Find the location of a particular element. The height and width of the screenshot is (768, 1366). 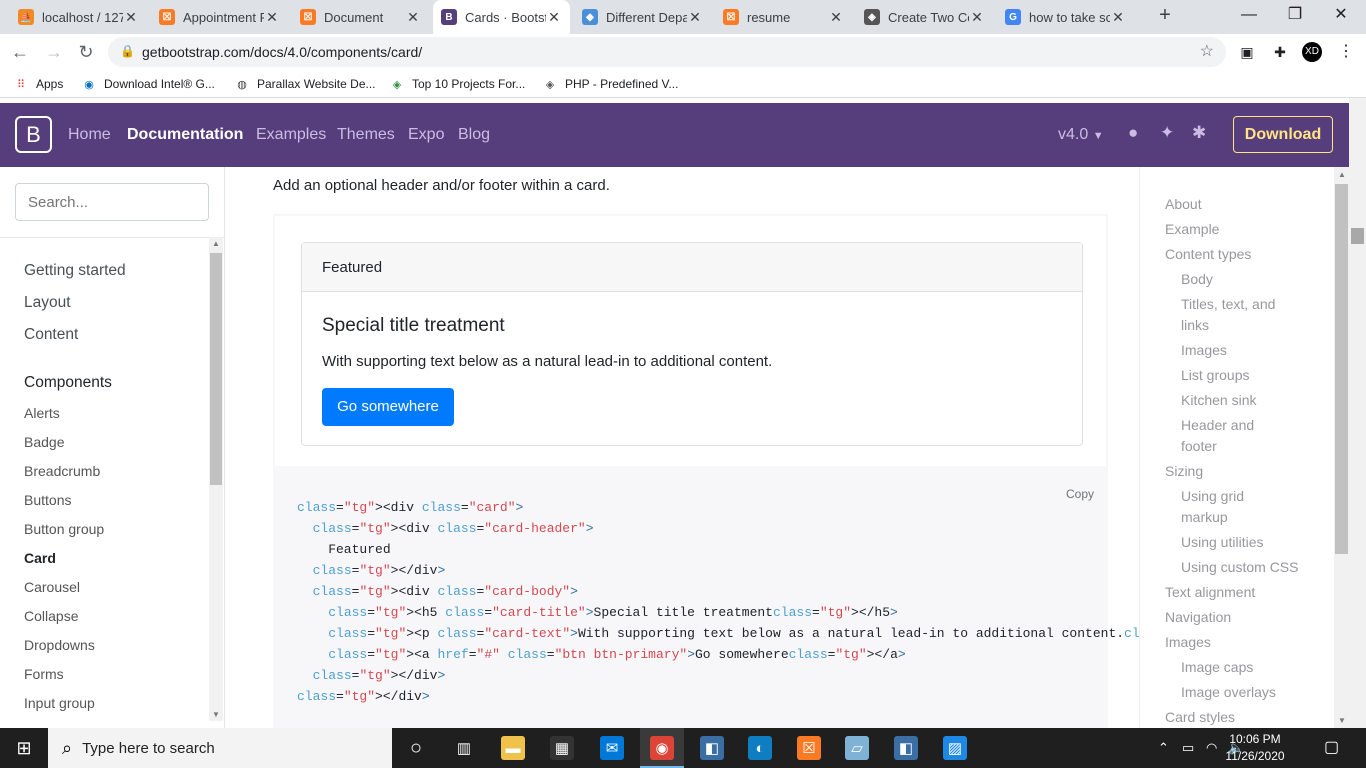

new-tab-icon: + is located at coordinates (1165, 16).